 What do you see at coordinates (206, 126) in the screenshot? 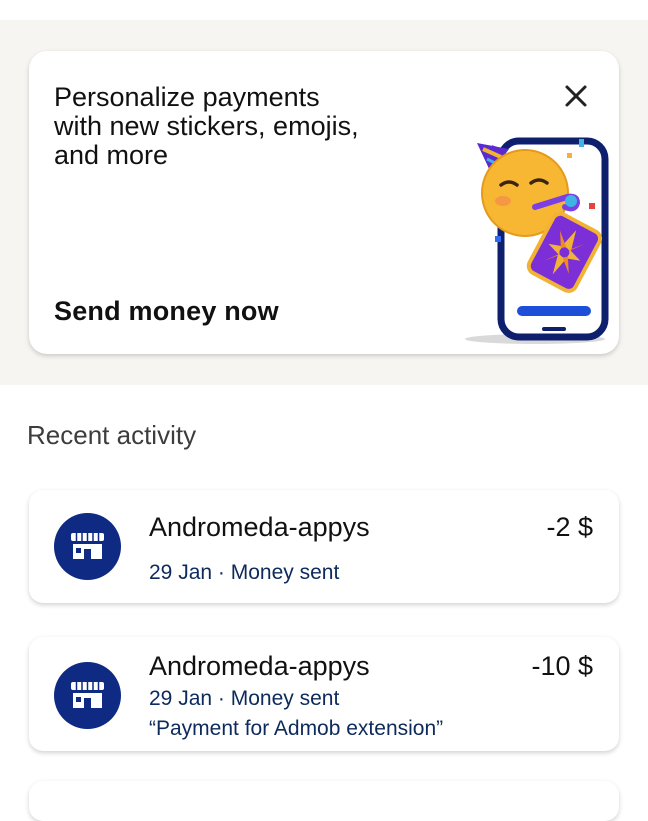
I see `promo-line-2: with new stickers, emojis,` at bounding box center [206, 126].